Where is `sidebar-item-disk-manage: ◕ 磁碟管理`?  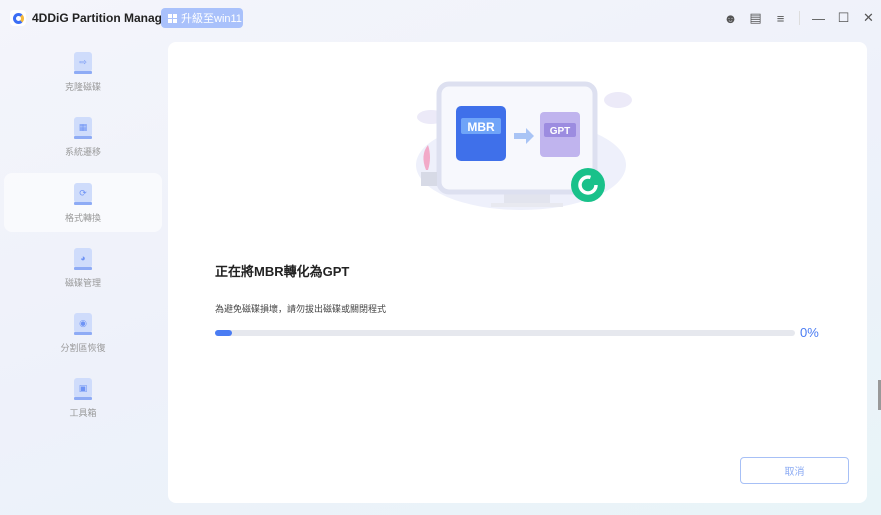
sidebar-item-disk-manage: ◕ 磁碟管理 is located at coordinates (83, 267).